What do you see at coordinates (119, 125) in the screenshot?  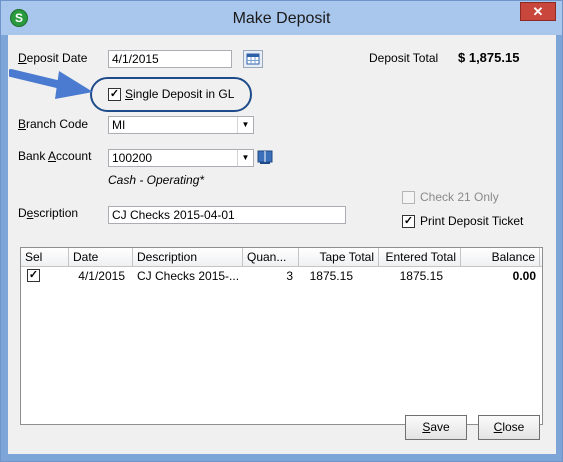 I see `branch-code-value: MI` at bounding box center [119, 125].